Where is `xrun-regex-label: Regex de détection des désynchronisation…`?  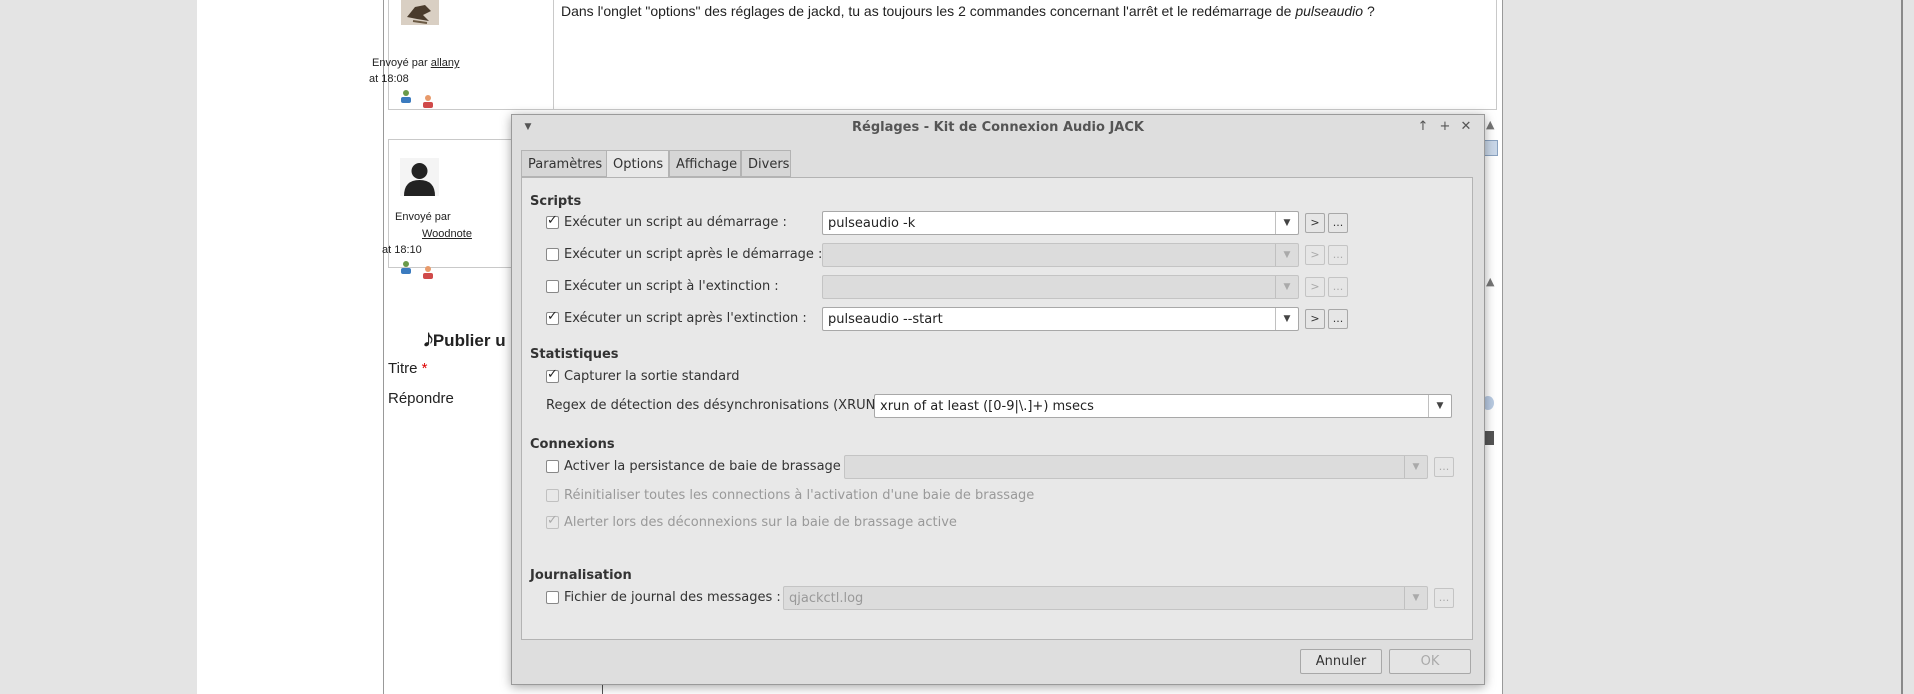 xrun-regex-label: Regex de détection des désynchronisation… is located at coordinates (717, 405).